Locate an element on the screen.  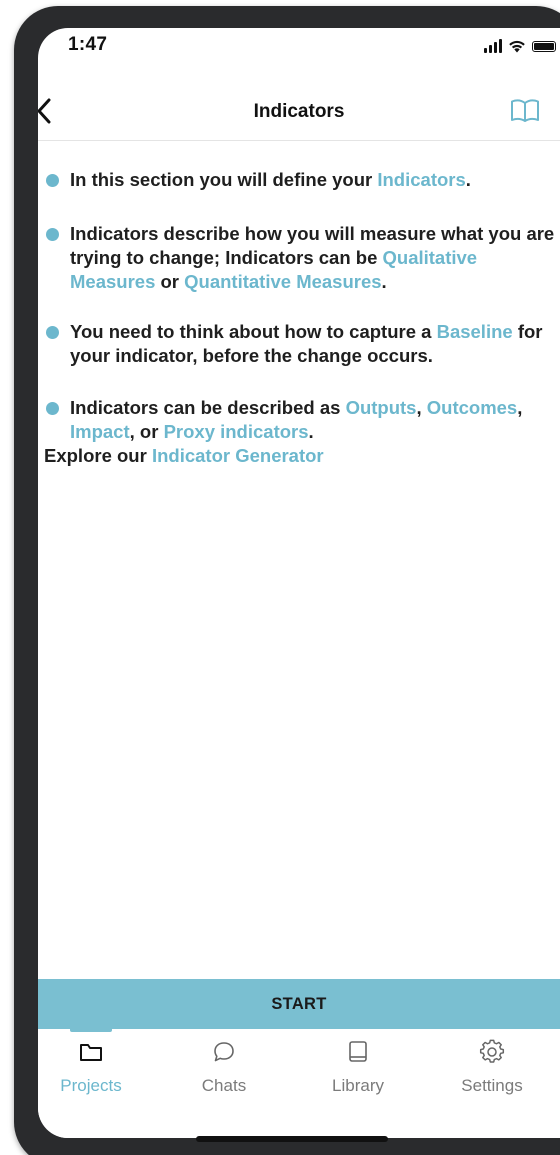
nav-bar: Indicators is located at coordinates (299, 112).